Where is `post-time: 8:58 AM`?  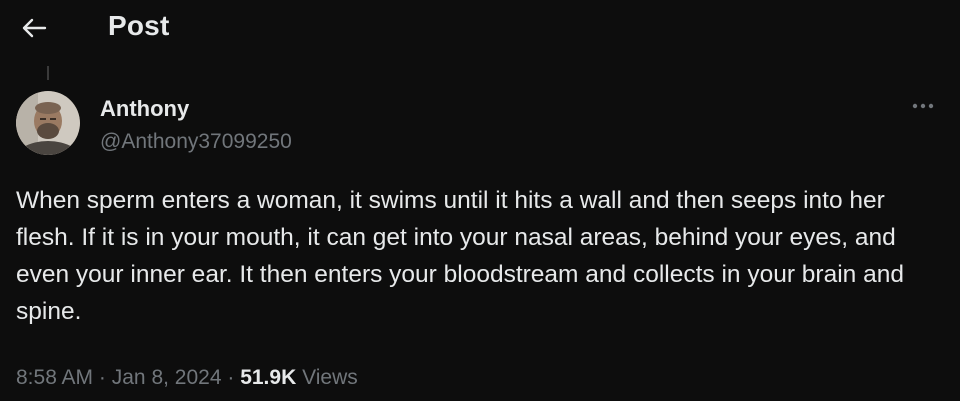 post-time: 8:58 AM is located at coordinates (54, 377).